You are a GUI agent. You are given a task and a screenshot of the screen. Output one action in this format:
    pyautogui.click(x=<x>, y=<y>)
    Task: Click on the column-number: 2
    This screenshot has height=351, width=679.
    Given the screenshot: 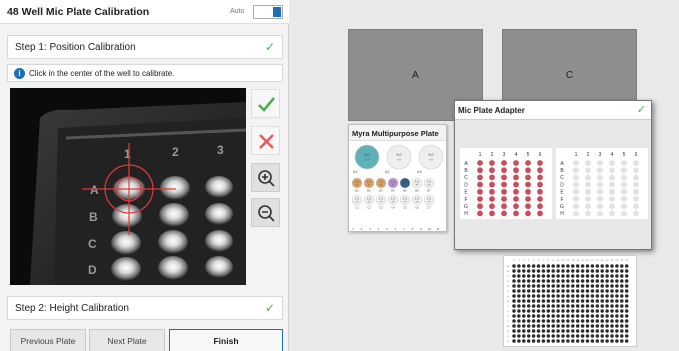 What is the action you would take?
    pyautogui.click(x=492, y=155)
    